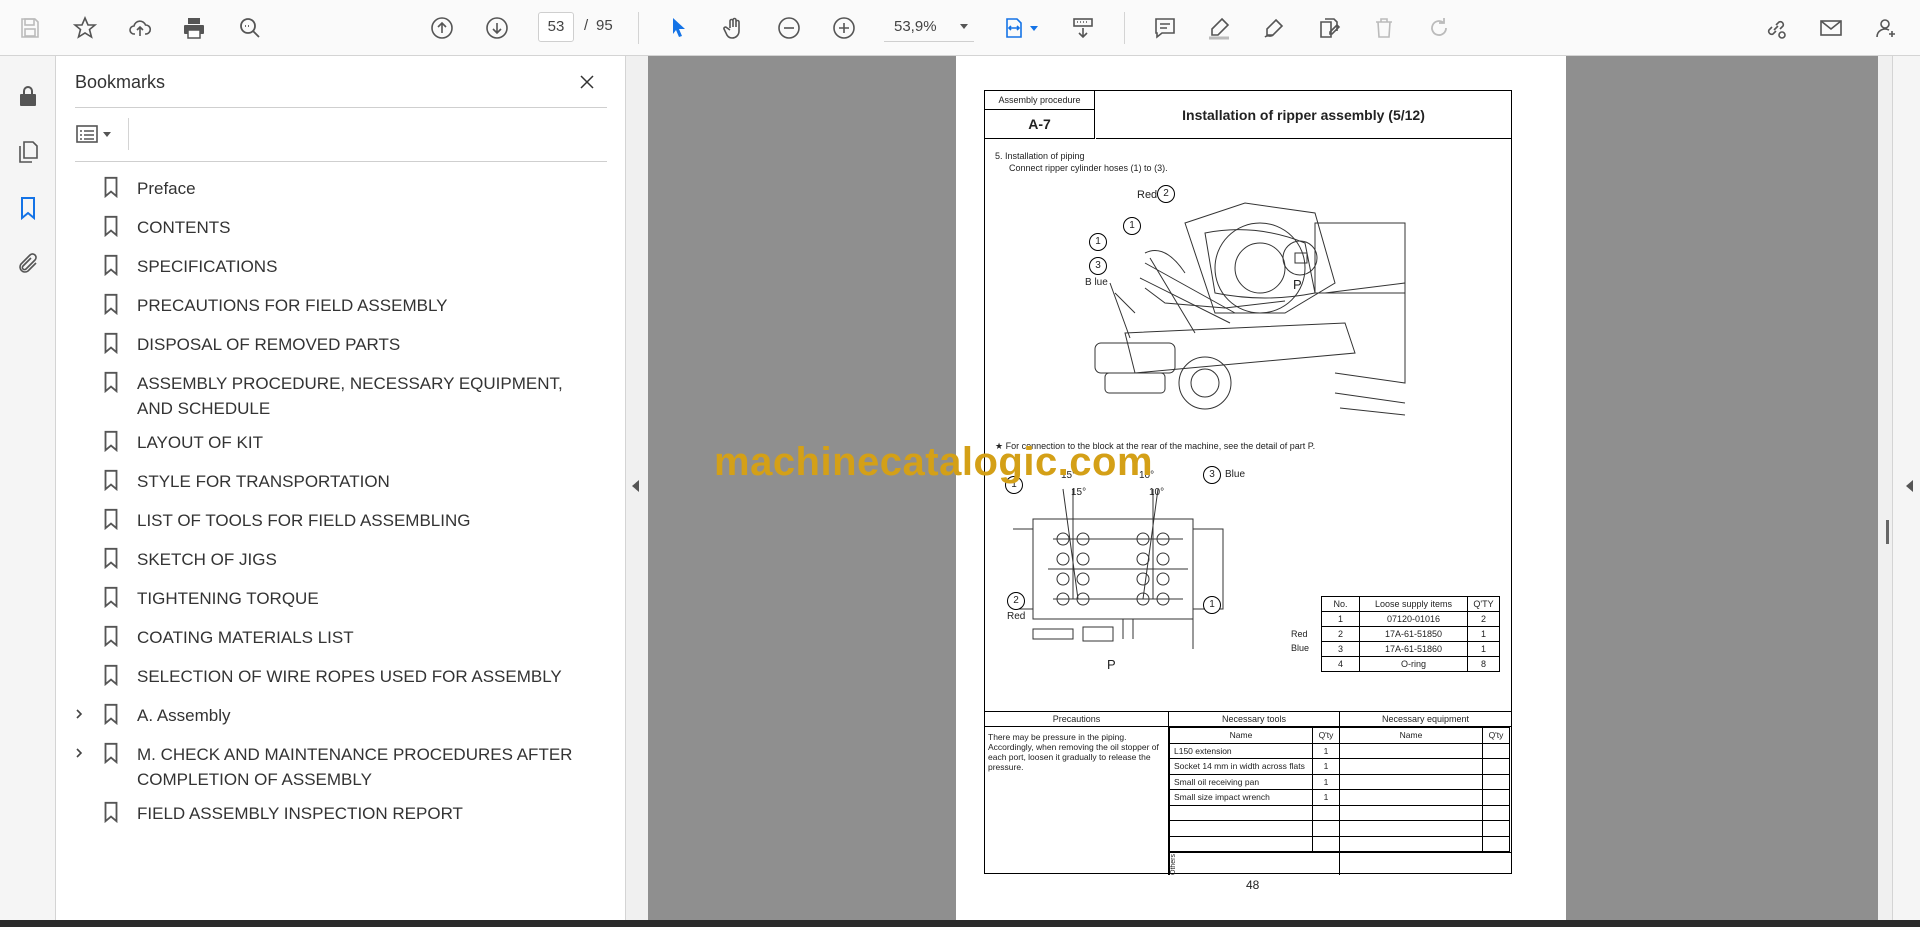  What do you see at coordinates (1235, 474) in the screenshot?
I see `figure-label-blue: Blue` at bounding box center [1235, 474].